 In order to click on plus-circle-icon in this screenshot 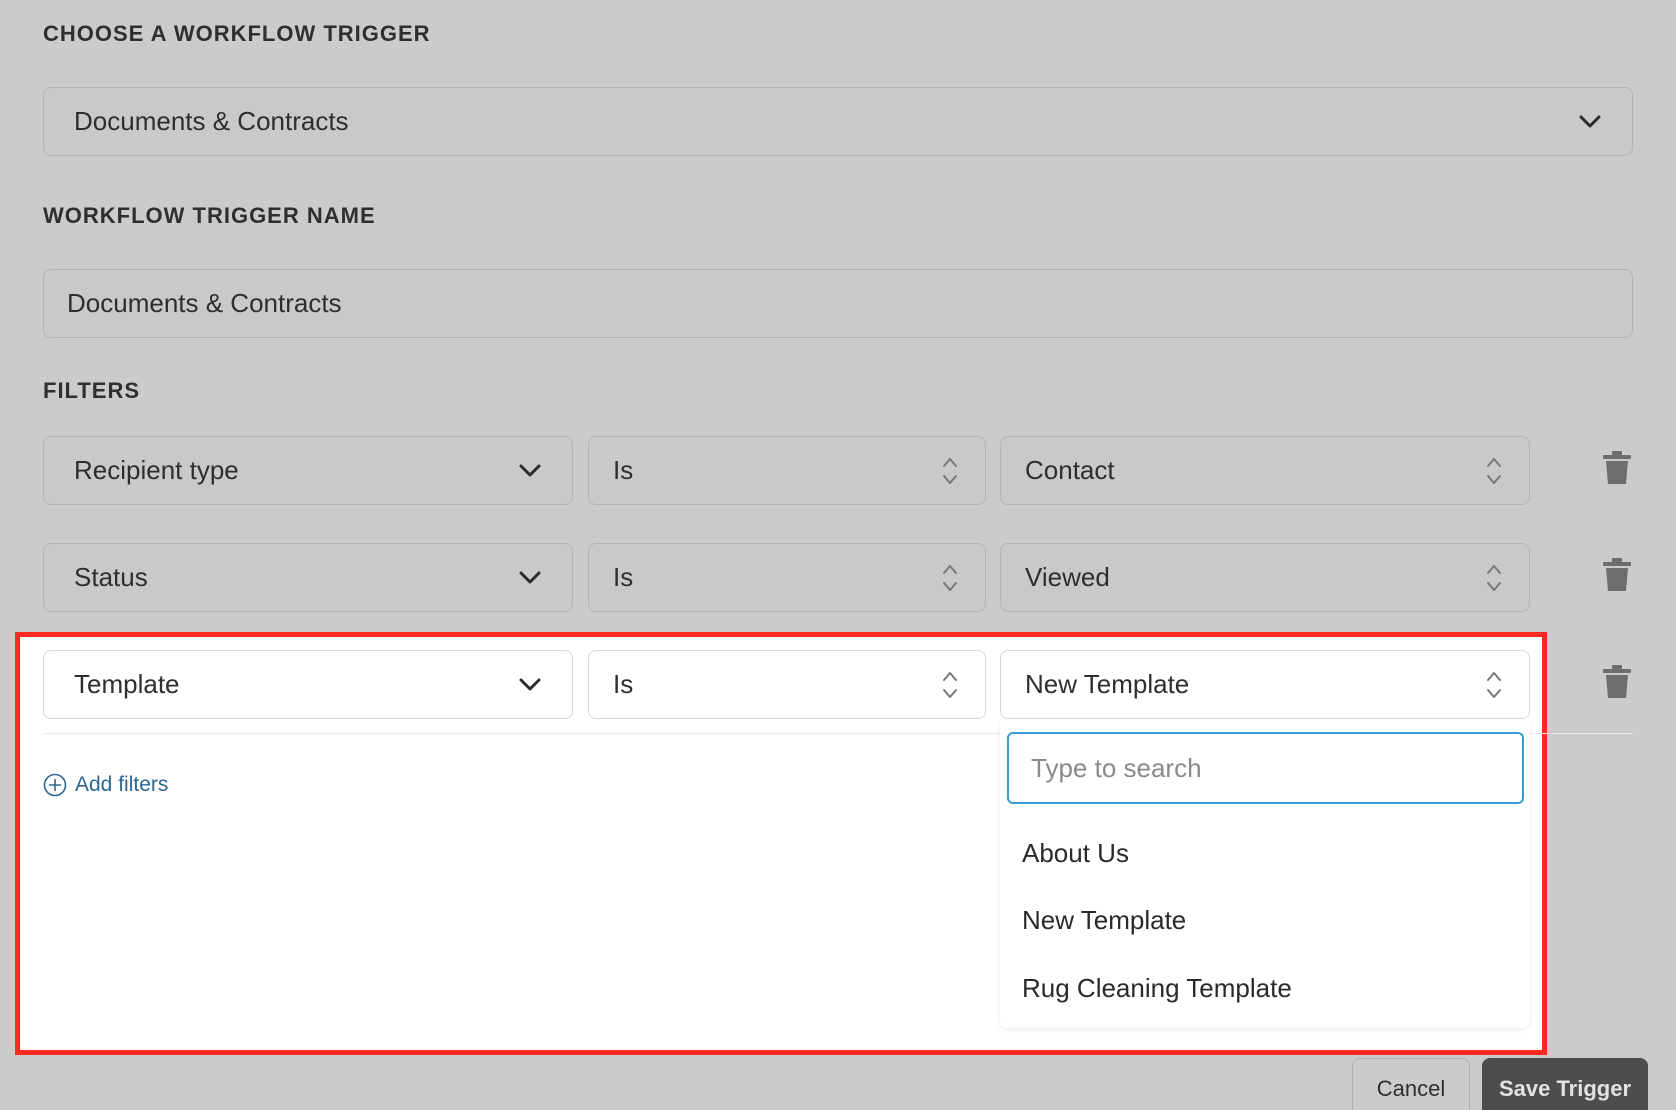, I will do `click(55, 785)`.